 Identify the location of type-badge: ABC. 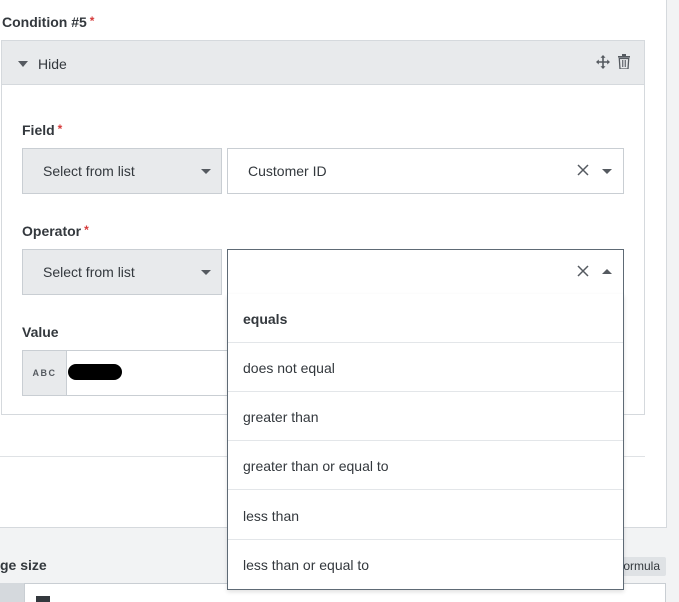
(45, 373).